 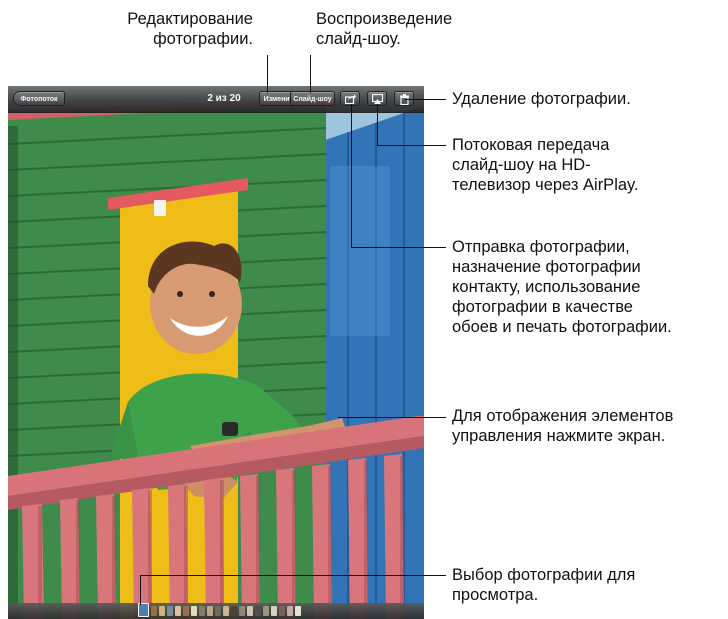 What do you see at coordinates (203, 39) in the screenshot?
I see `callout-edit-line: фотографии.` at bounding box center [203, 39].